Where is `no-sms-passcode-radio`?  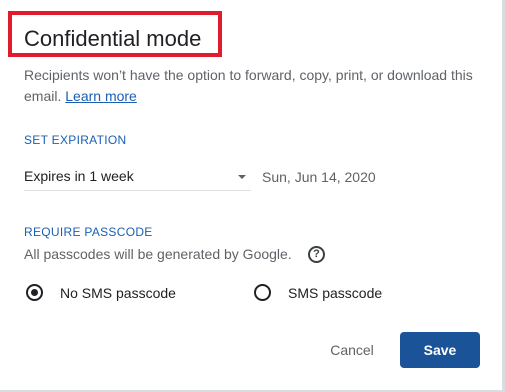 no-sms-passcode-radio is located at coordinates (34, 292).